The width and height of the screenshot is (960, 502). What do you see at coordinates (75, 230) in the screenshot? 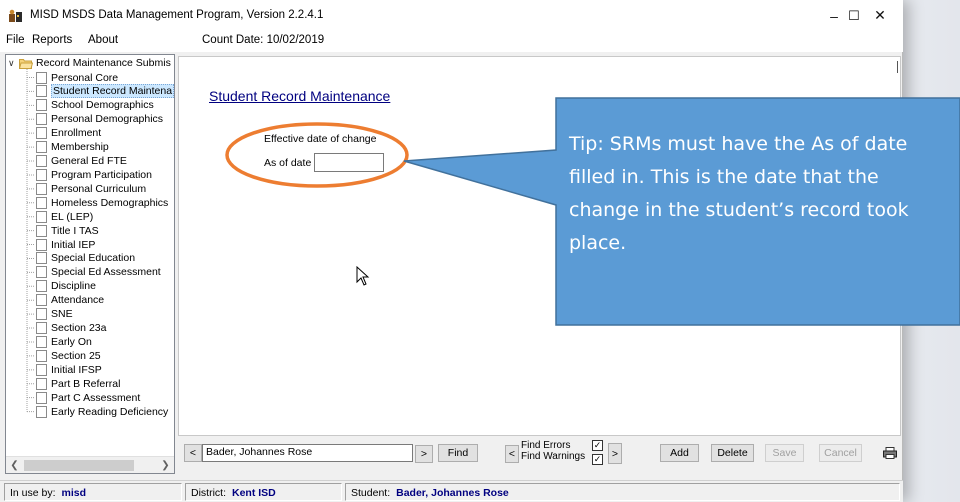
I see `tree-item-label: Title I TAS` at bounding box center [75, 230].